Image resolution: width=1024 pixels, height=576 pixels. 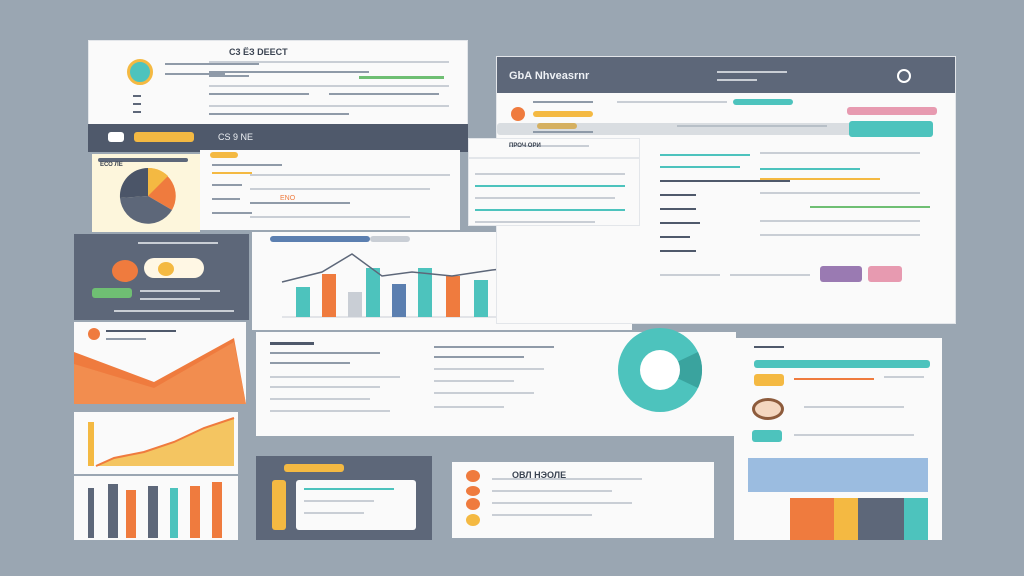 I want to click on bottom-card-right: ОВЛ НЭОЛЕ, so click(x=583, y=500).